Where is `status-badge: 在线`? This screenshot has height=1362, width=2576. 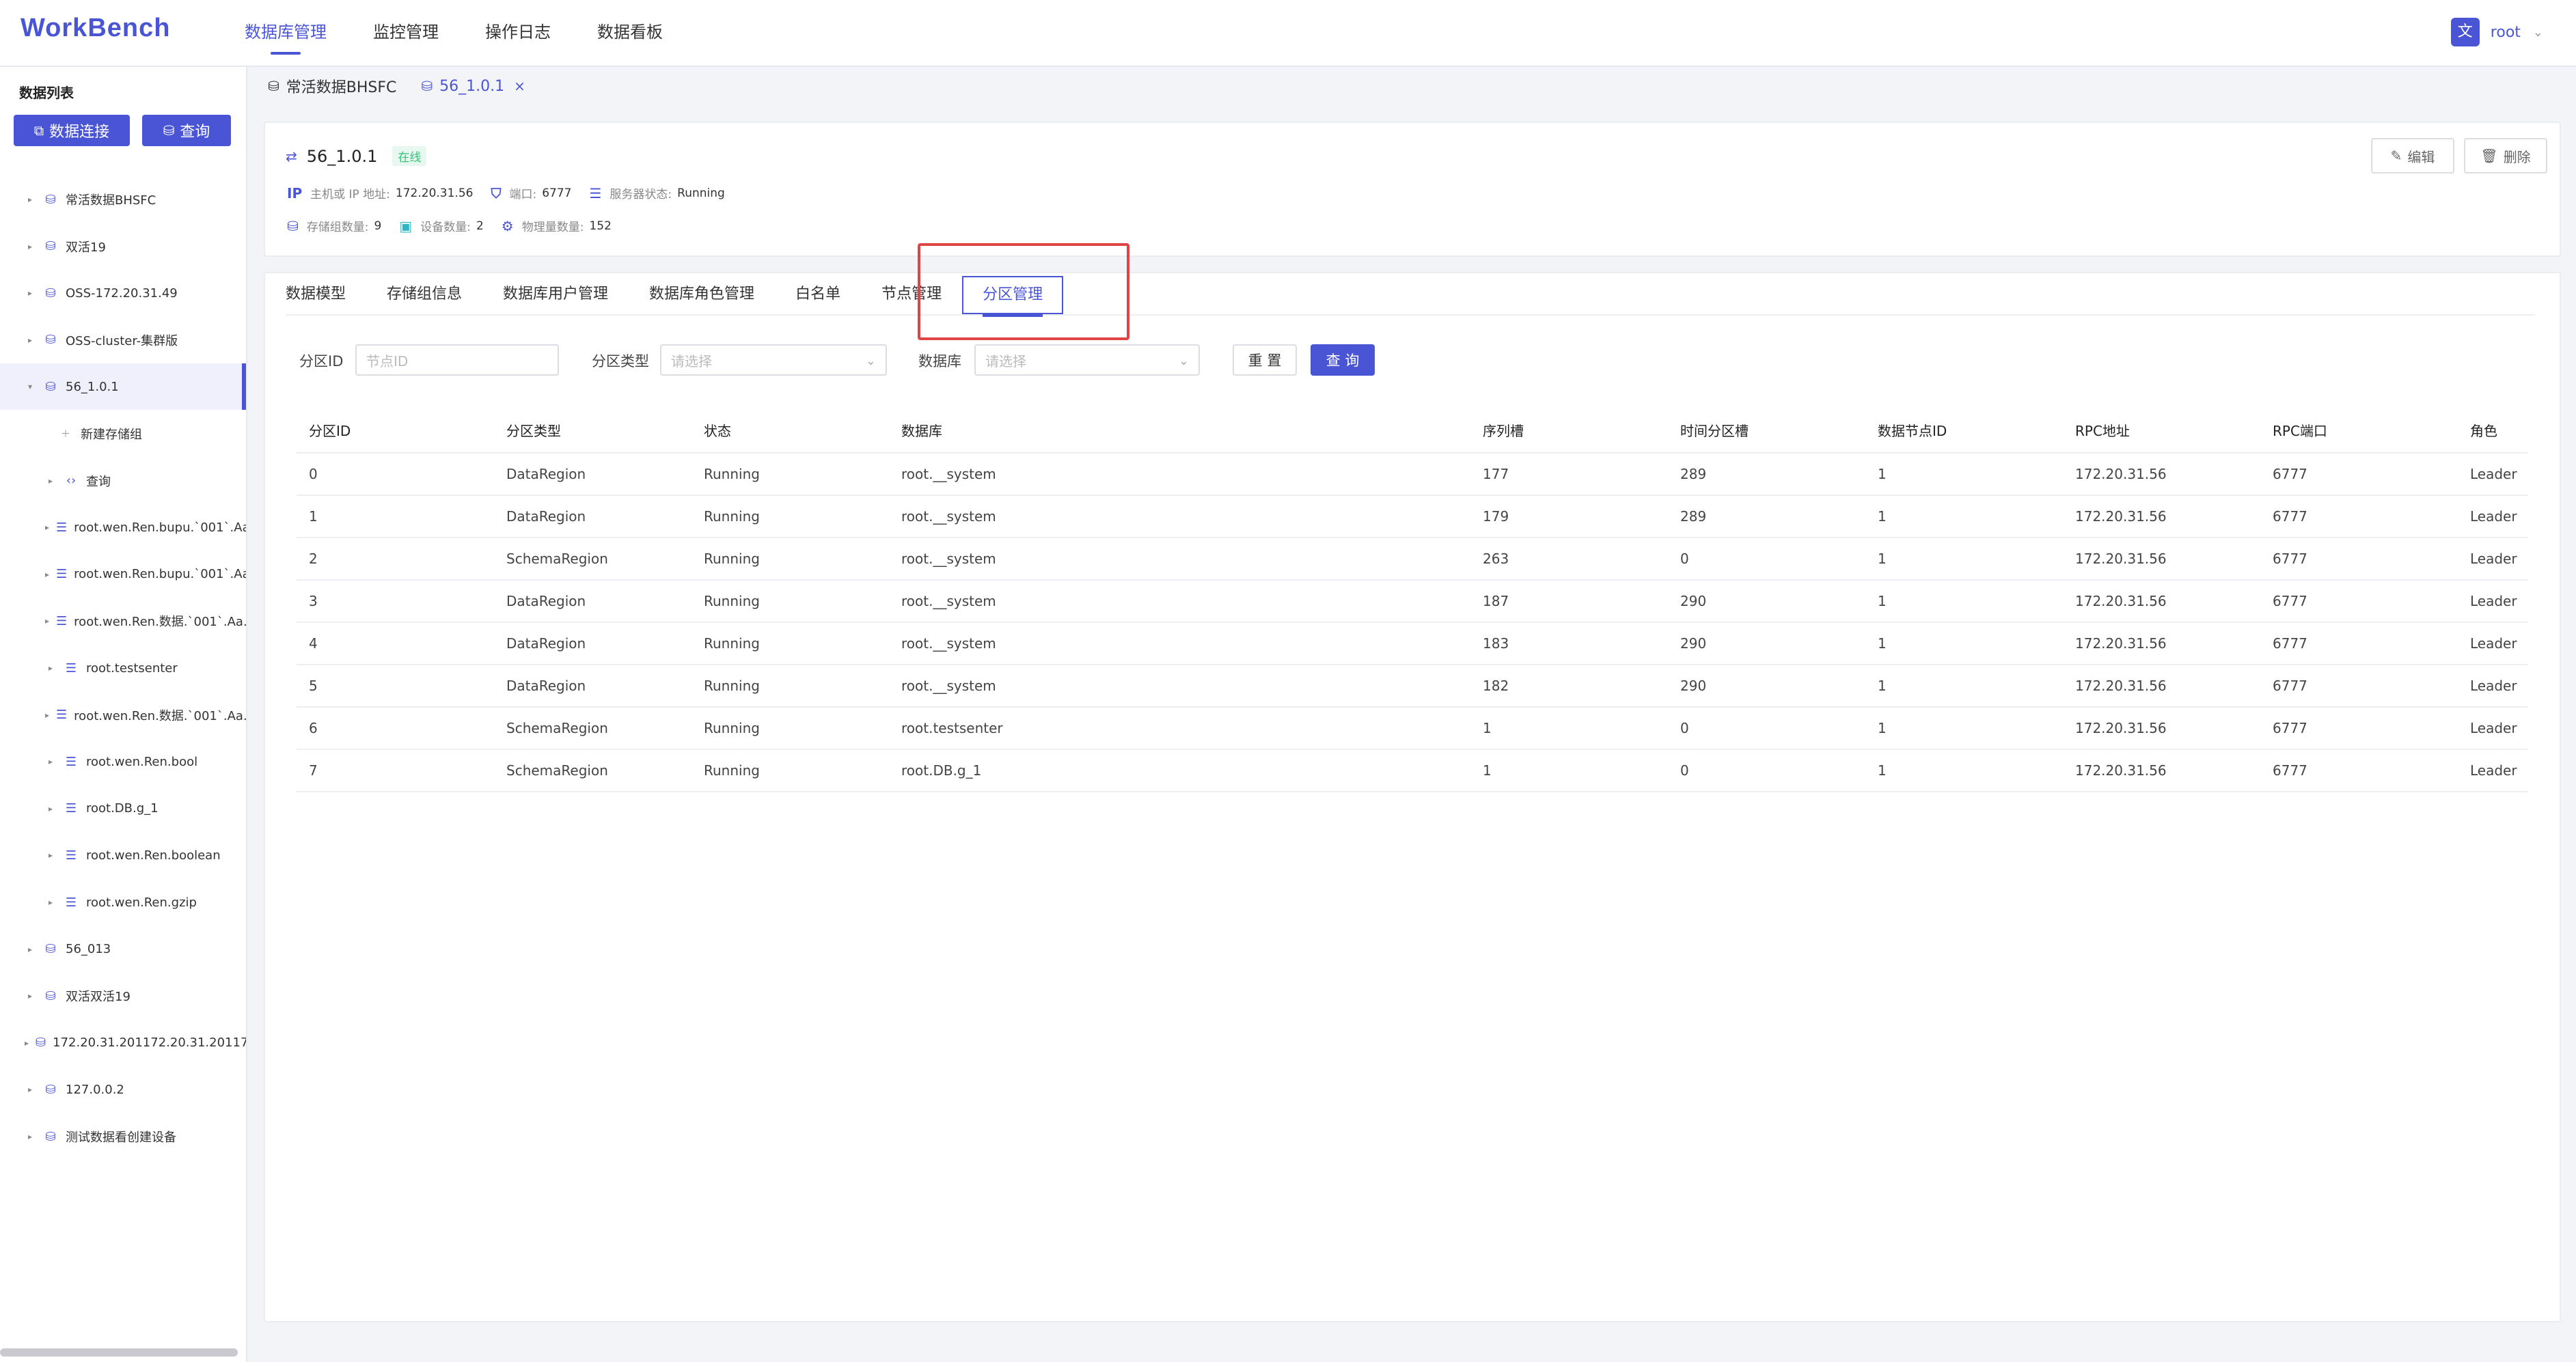
status-badge: 在线 is located at coordinates (409, 156).